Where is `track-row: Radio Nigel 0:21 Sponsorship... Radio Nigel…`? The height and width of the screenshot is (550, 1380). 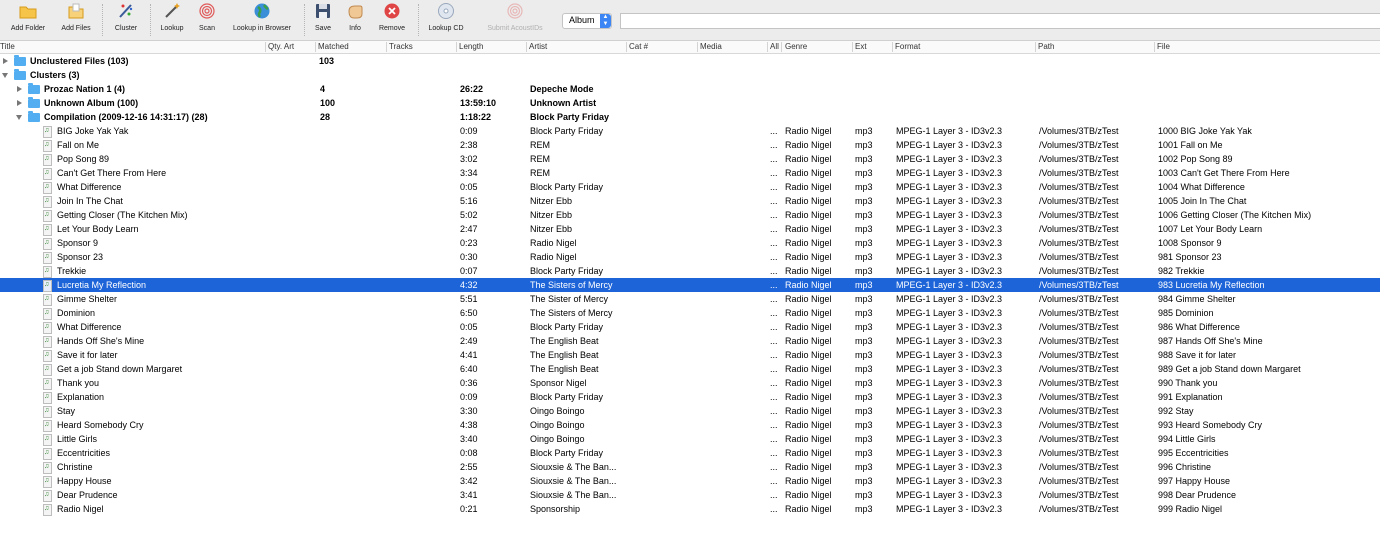
track-row: Radio Nigel 0:21 Sponsorship... Radio Nigel… is located at coordinates (690, 509).